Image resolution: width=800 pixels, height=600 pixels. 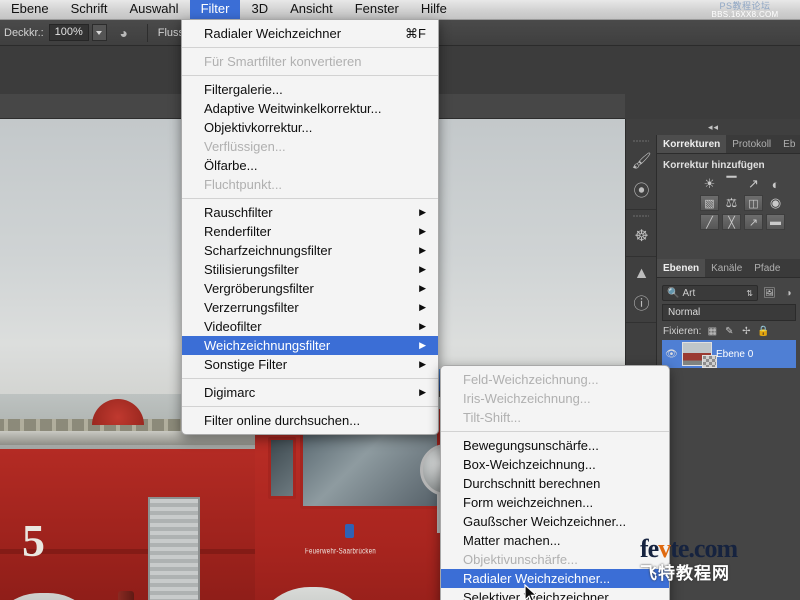 What do you see at coordinates (310, 269) in the screenshot?
I see `menu-item-stilisierungsfilter: Stilisierungsfilter ▶` at bounding box center [310, 269].